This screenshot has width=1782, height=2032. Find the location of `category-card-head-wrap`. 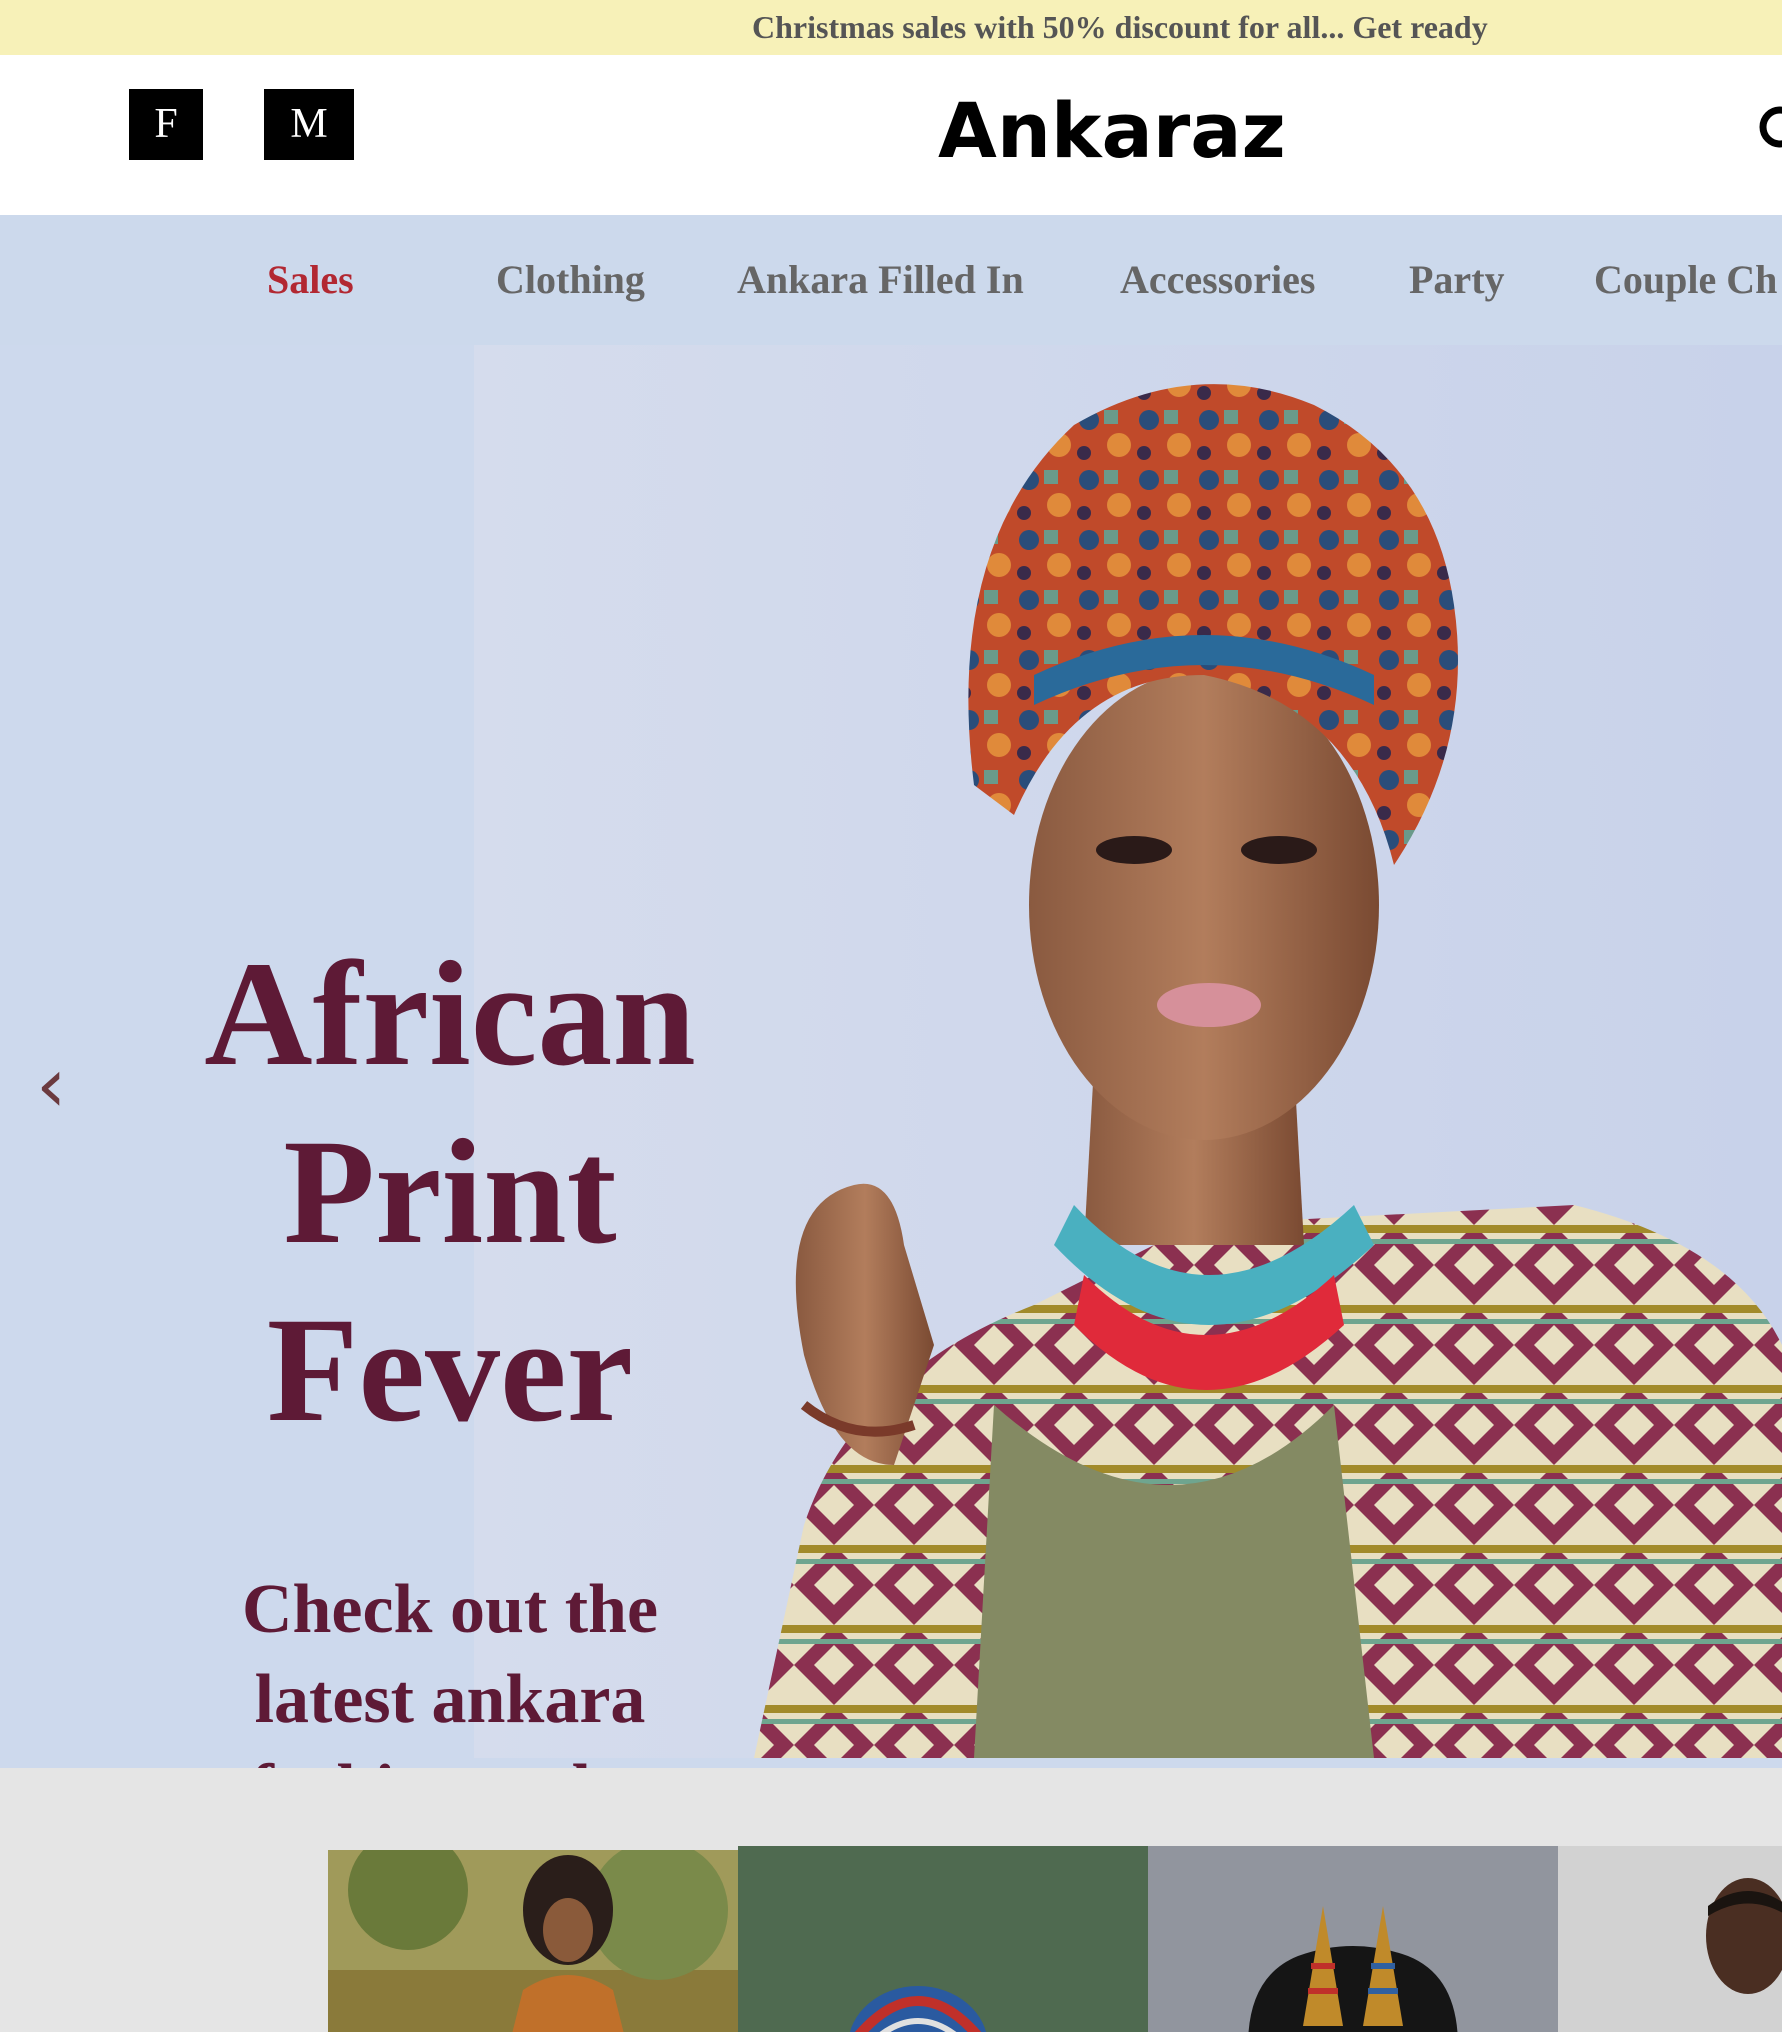

category-card-head-wrap is located at coordinates (943, 1939).